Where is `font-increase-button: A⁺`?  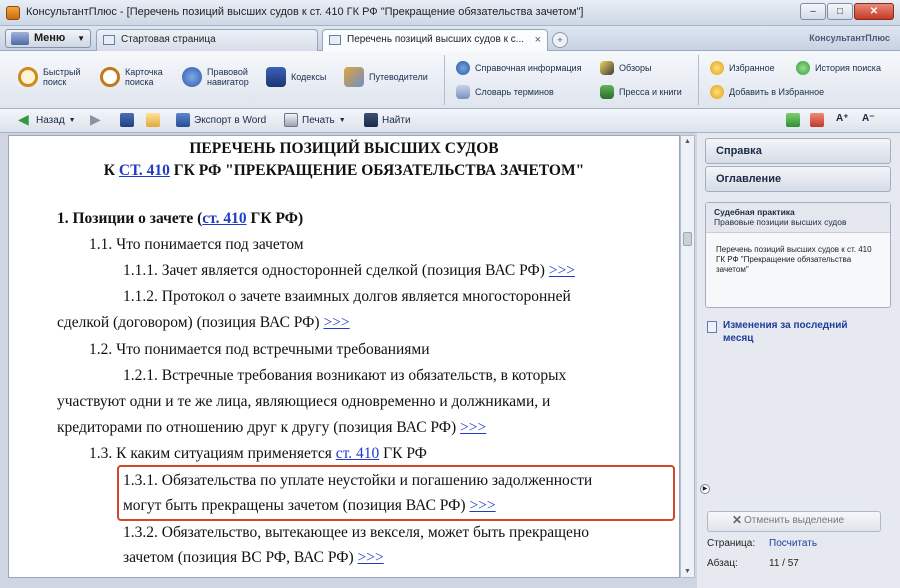 font-increase-button: A⁺ is located at coordinates (842, 118).